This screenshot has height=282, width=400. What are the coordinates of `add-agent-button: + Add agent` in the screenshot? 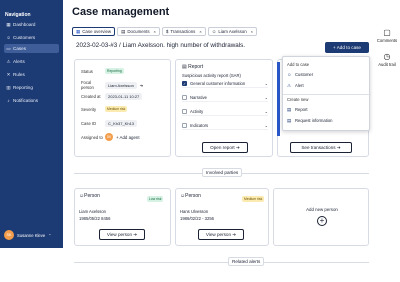 It's located at (128, 137).